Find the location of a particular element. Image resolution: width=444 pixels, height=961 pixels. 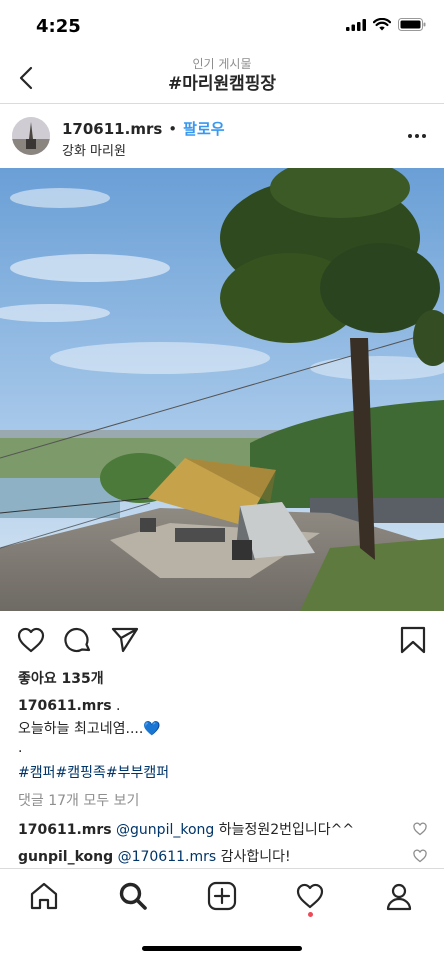

tab-search is located at coordinates (133, 896).